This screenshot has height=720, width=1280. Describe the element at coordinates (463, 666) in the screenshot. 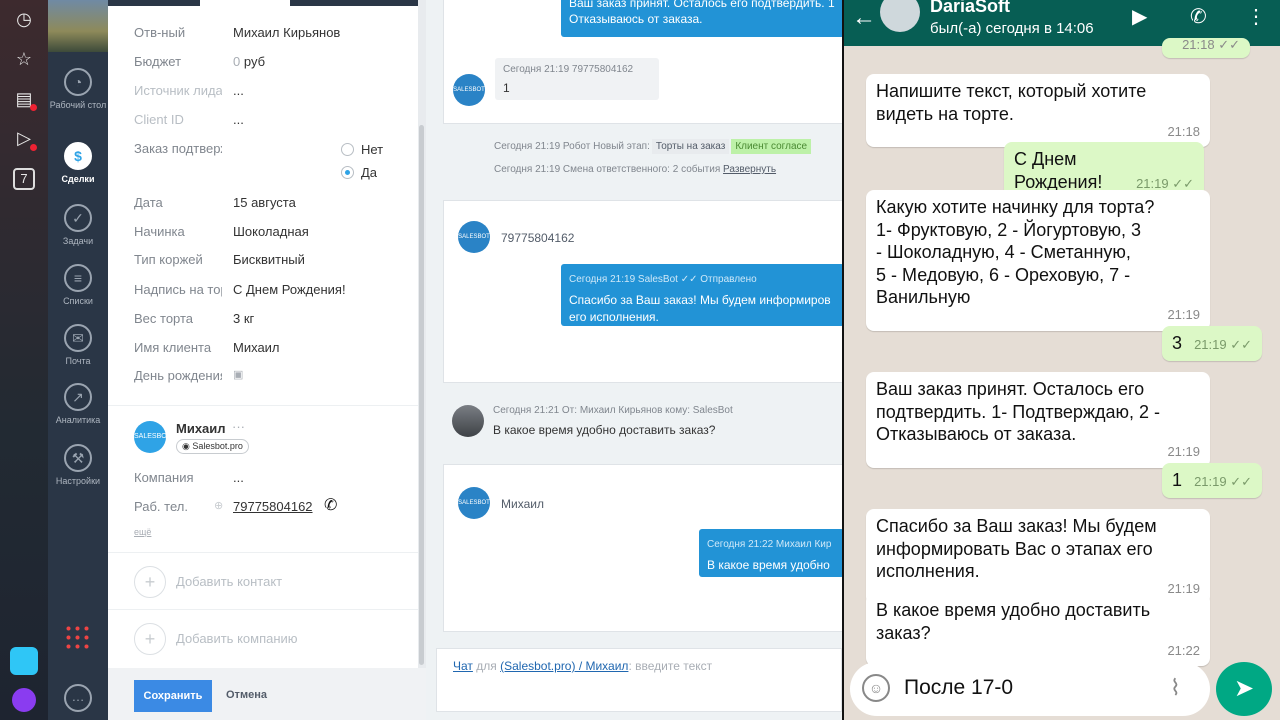

I see `chat-link: Чат` at that location.